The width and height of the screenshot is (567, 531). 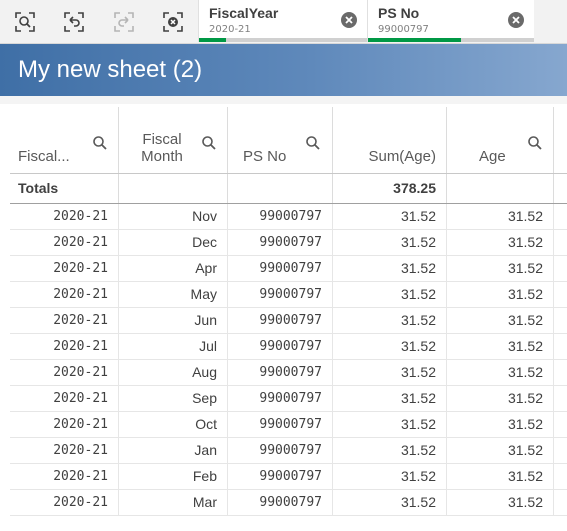 I want to click on table-row: 2020-21 Oct 99000797 31.52 31.52, so click(x=288, y=425).